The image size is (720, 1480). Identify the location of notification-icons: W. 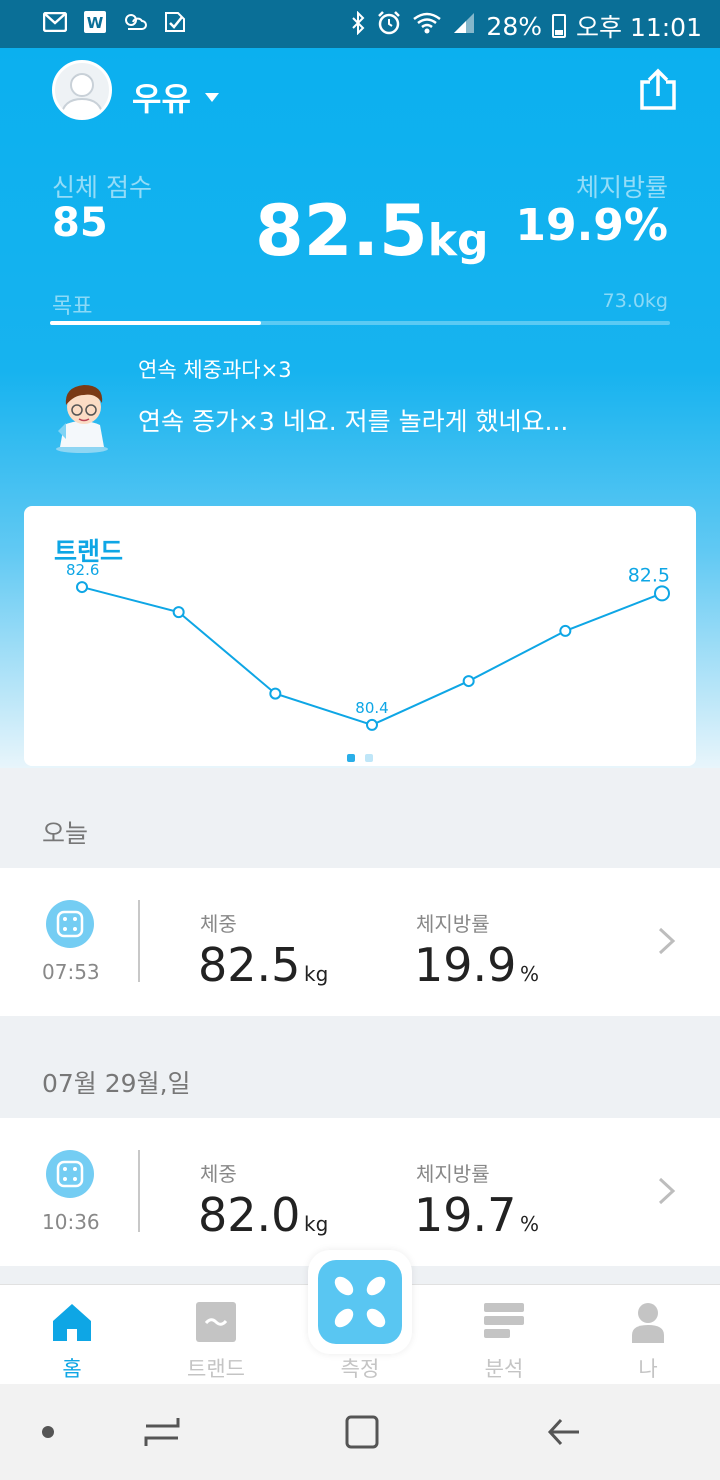
(115, 22).